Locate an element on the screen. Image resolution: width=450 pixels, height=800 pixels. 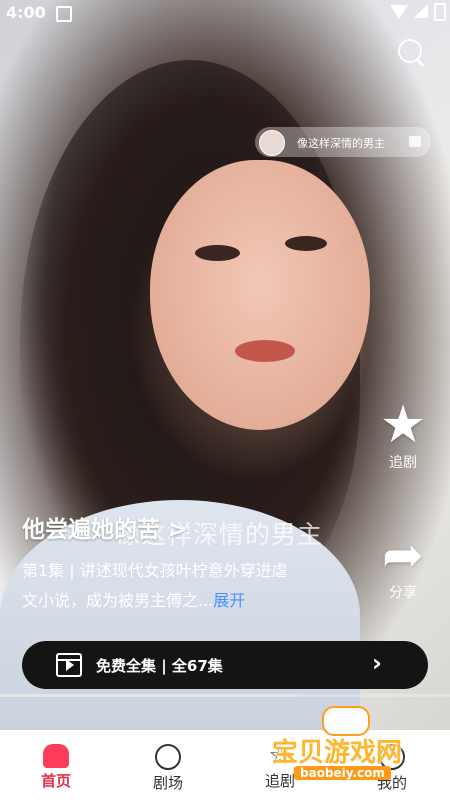
tab-theater-label: 剧场 is located at coordinates (167, 783).